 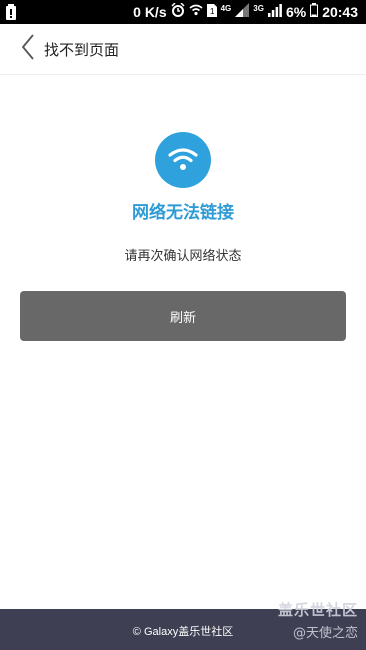 I want to click on status-bar: 0 K/s 1 4G 3G 6% 20:43, so click(x=183, y=12).